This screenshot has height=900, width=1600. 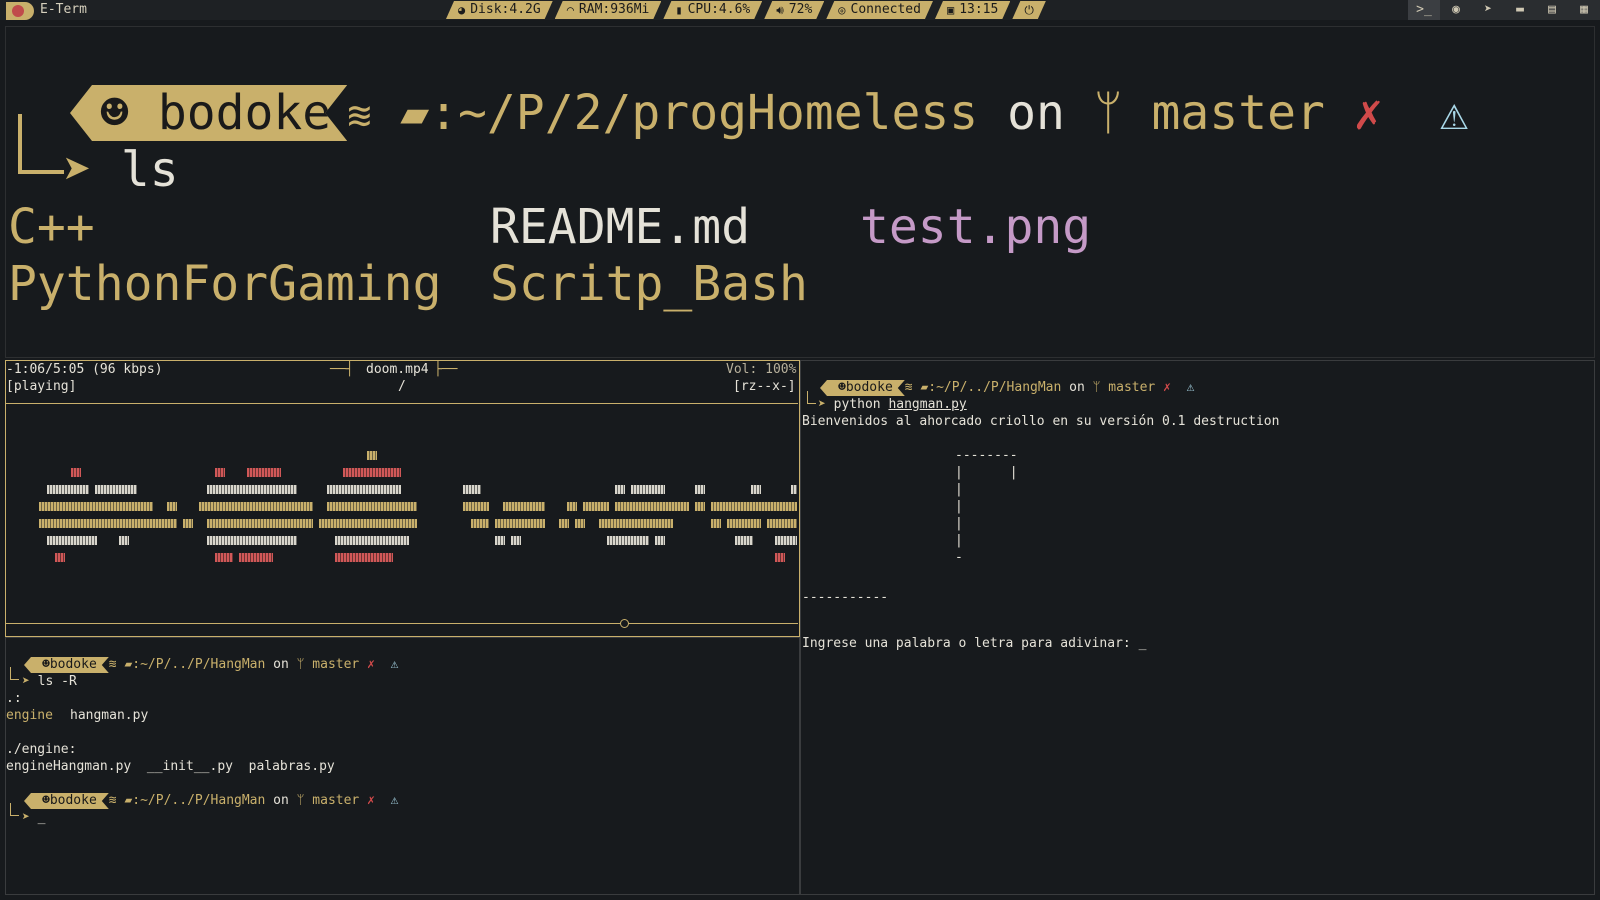 I want to click on ram-status: ◠ RAM:936Mi, so click(x=608, y=10).